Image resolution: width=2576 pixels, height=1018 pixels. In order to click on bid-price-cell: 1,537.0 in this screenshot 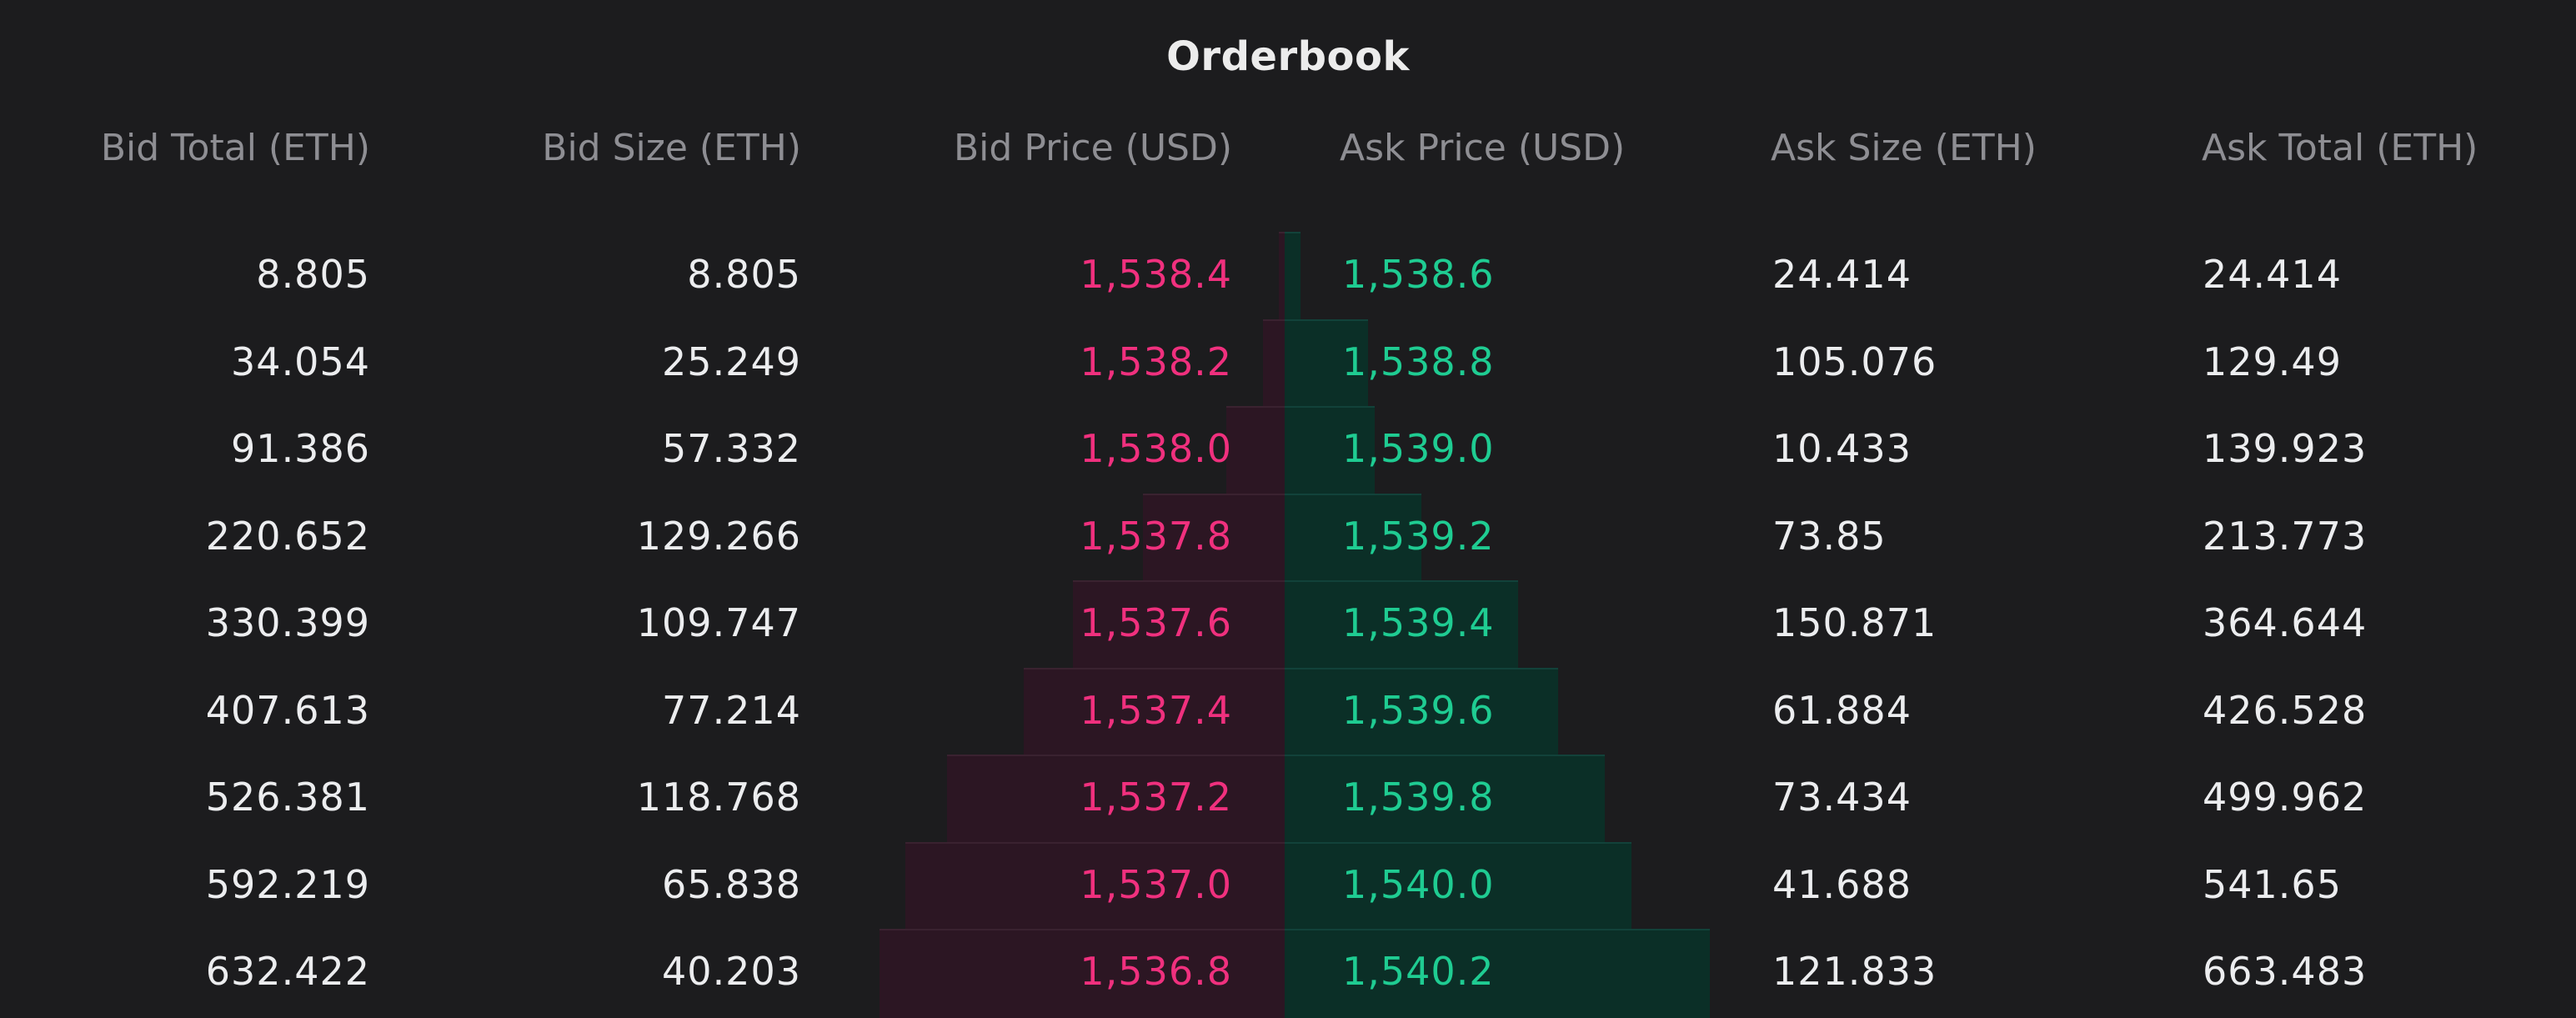, I will do `click(1156, 884)`.